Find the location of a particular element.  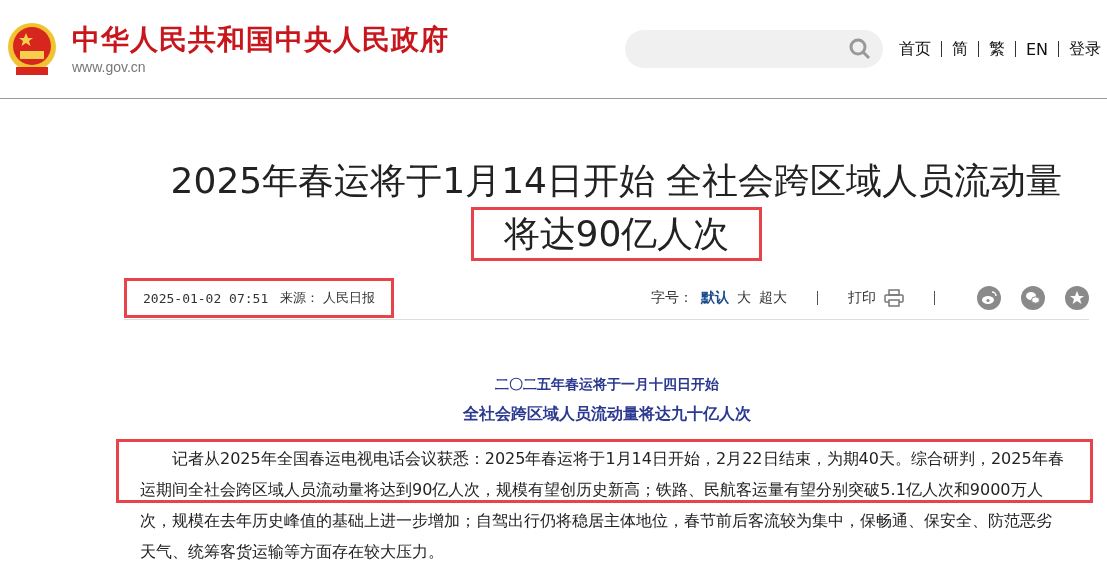

site-url: www.gov.cn is located at coordinates (109, 67).